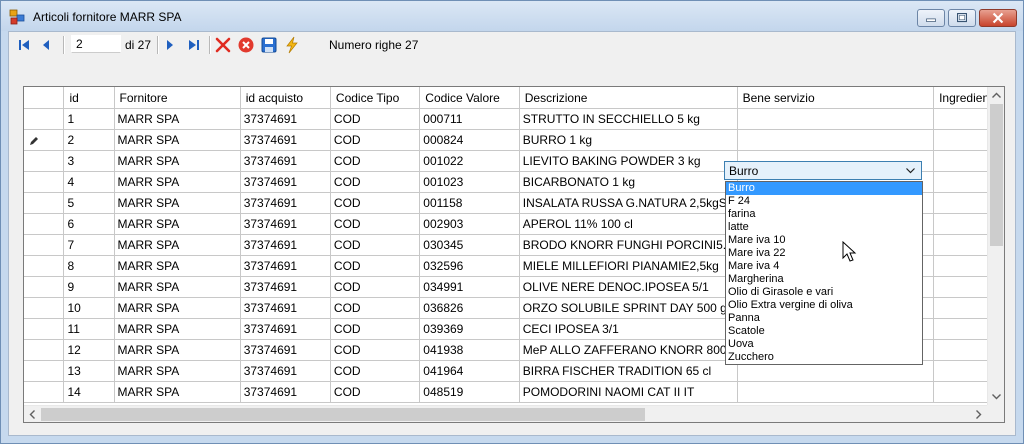  I want to click on move-first-button, so click(24, 45).